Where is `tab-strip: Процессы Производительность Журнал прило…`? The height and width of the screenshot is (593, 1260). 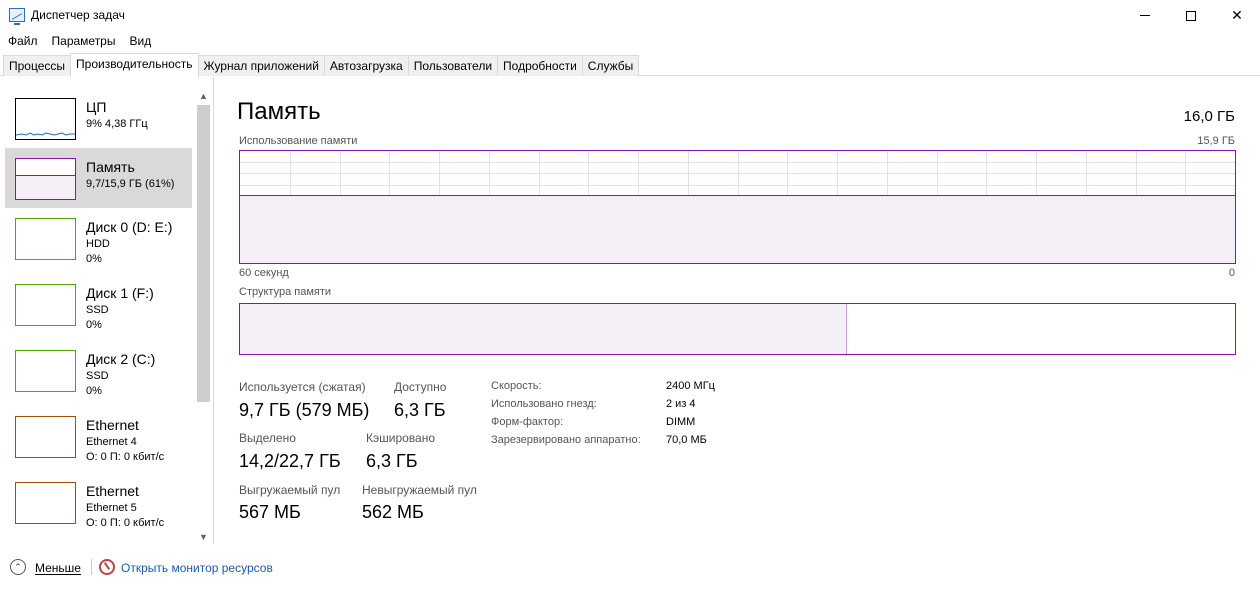
tab-strip: Процессы Производительность Журнал прило… is located at coordinates (630, 65).